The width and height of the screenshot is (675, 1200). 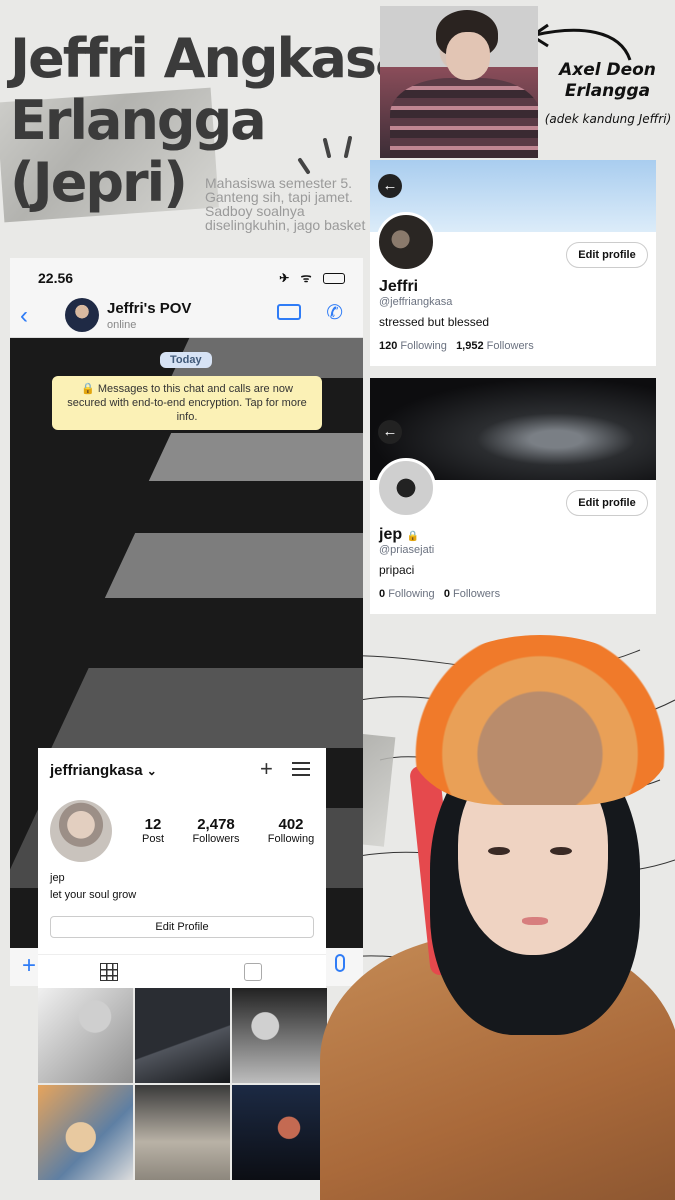 What do you see at coordinates (216, 830) in the screenshot?
I see `followers-stat: 2,478 Followers` at bounding box center [216, 830].